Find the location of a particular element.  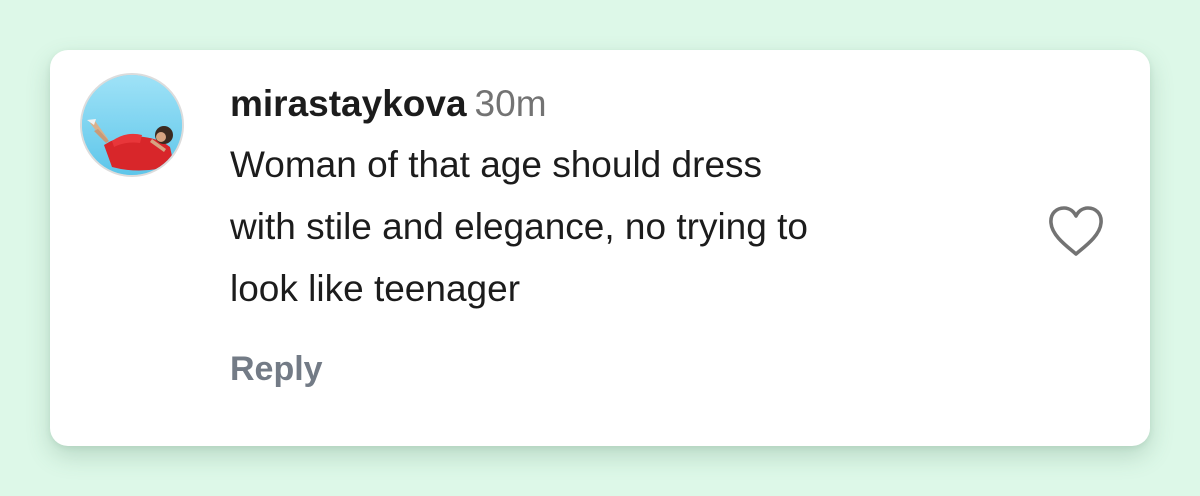

avatar-image is located at coordinates (132, 125).